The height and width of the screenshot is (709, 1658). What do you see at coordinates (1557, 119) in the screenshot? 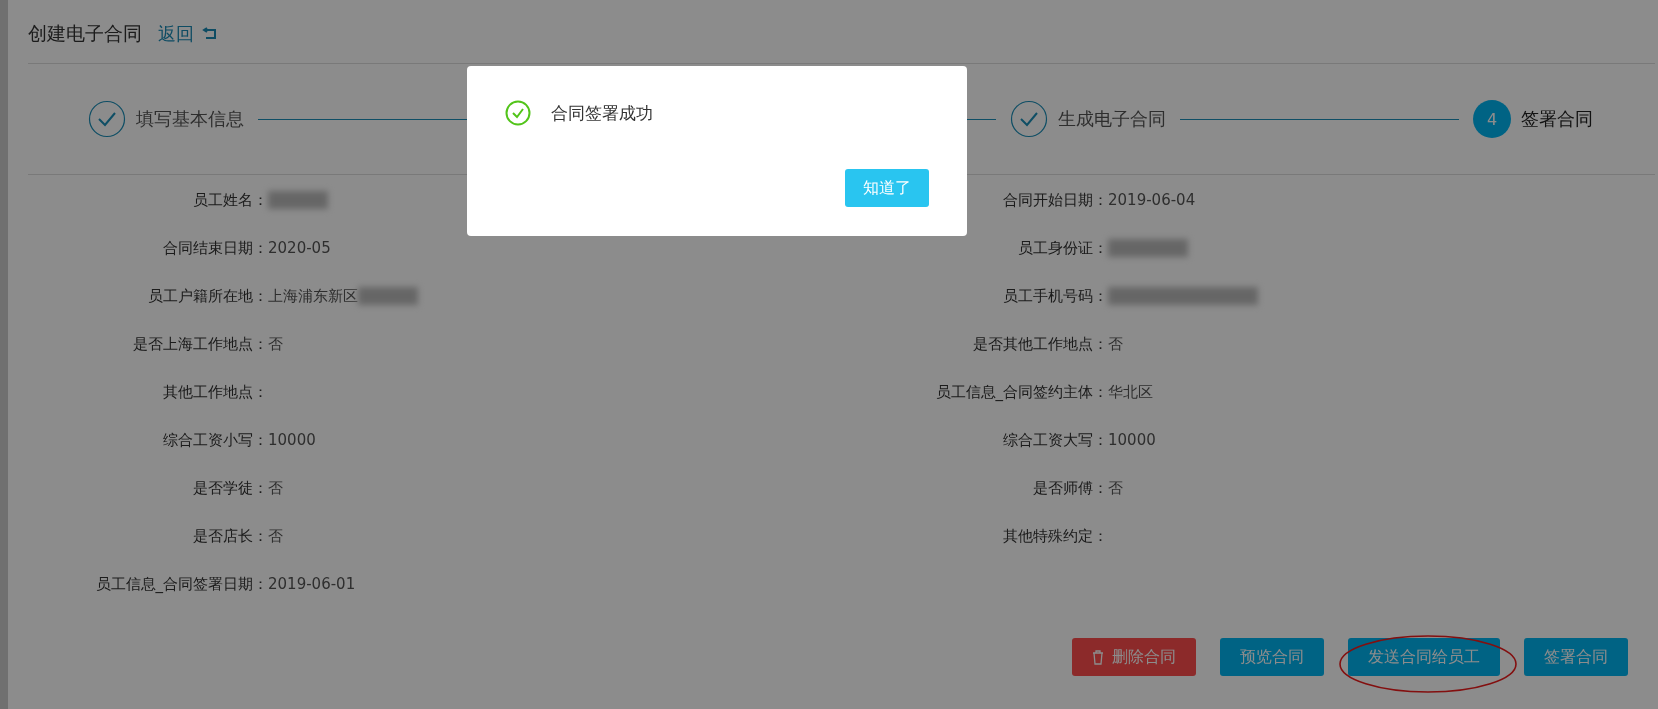
I see `step-label: 签署合同` at bounding box center [1557, 119].